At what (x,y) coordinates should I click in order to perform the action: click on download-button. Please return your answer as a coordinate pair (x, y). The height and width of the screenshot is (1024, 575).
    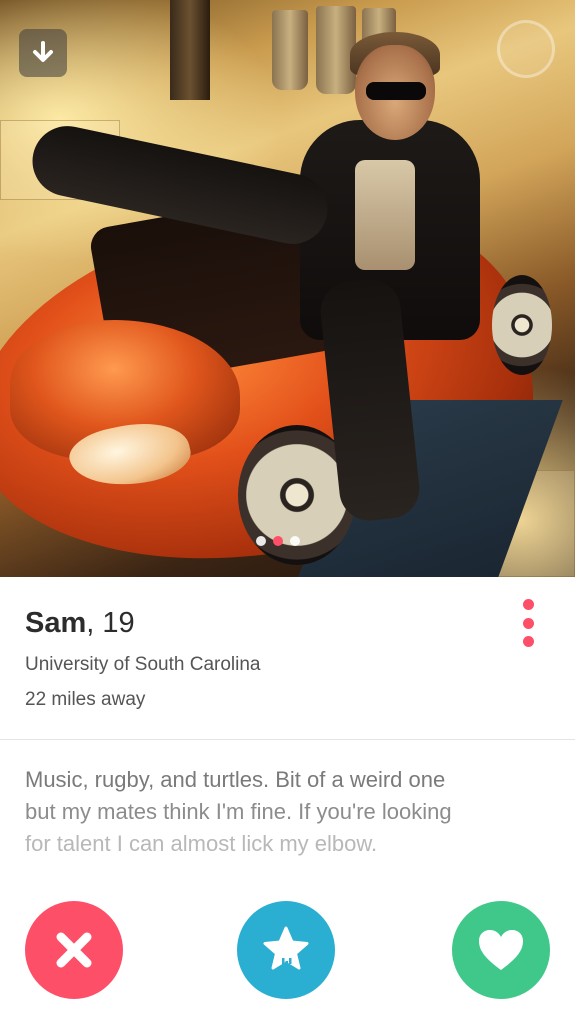
    Looking at the image, I should click on (43, 53).